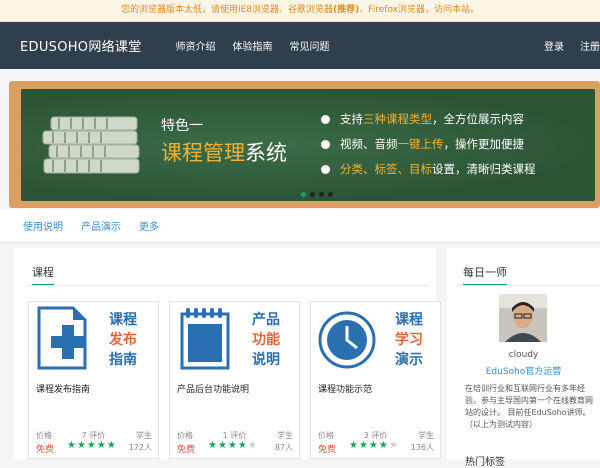 The height and width of the screenshot is (468, 600). I want to click on course-card: 课程 发布 指南 课程发布指南 价格 免费 7 评价 ★★★★★ 学生 172人, so click(93, 380).